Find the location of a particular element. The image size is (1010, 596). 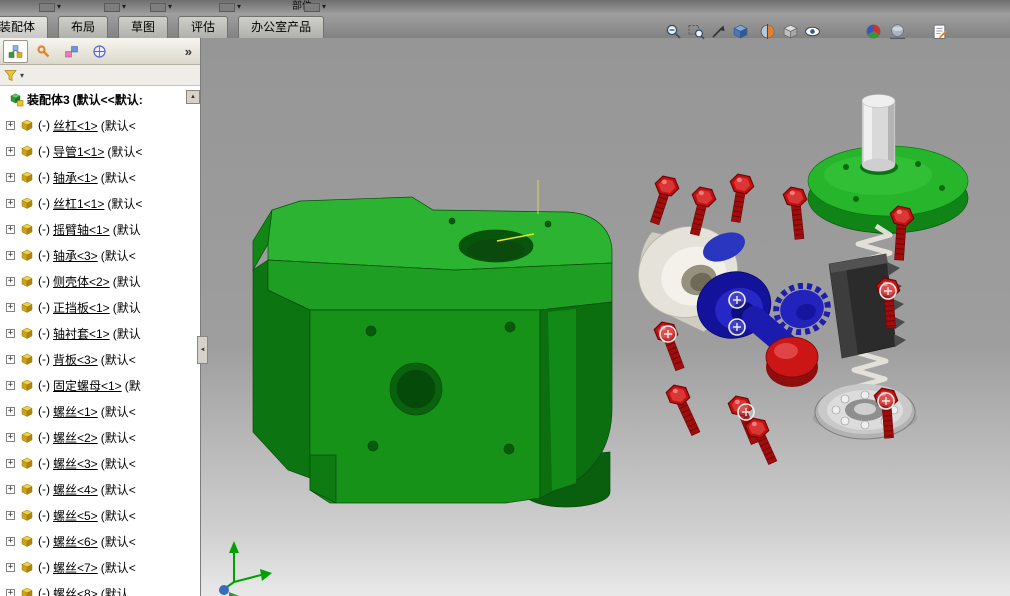

tree-item: + (-) 固定螺母<1> (默 is located at coordinates (100, 385).